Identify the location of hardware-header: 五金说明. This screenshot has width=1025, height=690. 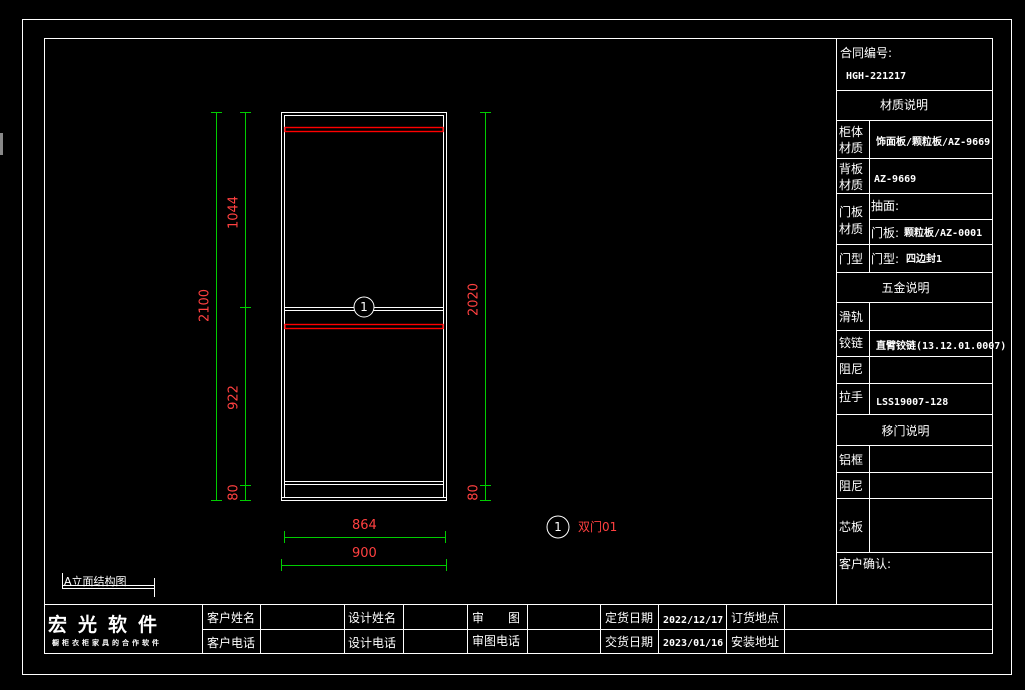
(905, 288).